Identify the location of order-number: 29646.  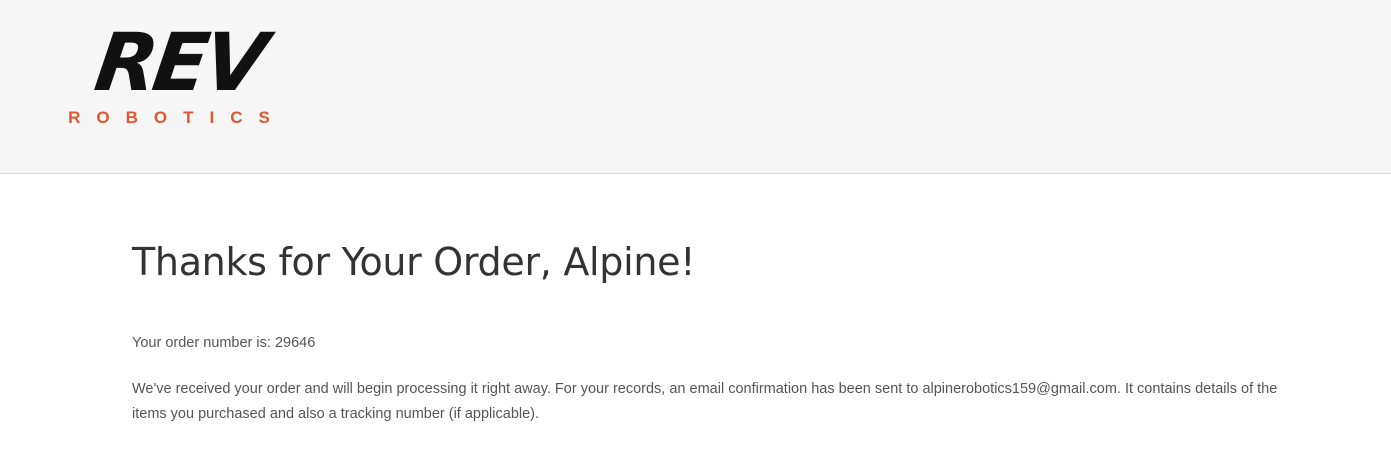
(295, 343).